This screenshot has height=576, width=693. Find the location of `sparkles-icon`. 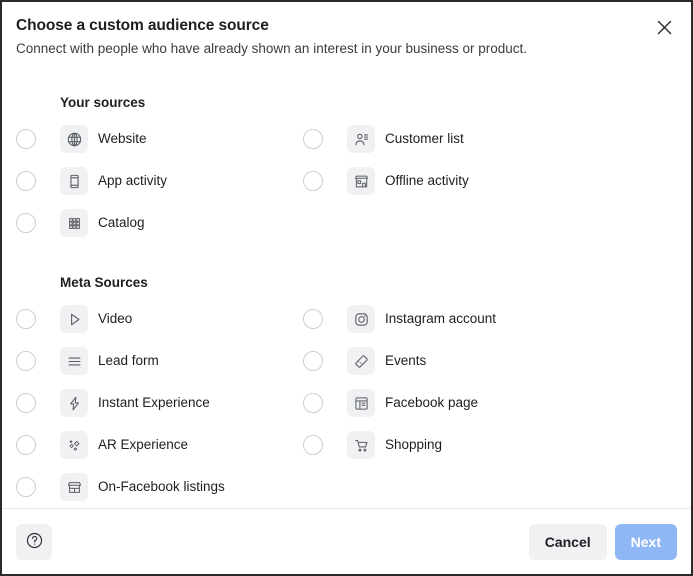

sparkles-icon is located at coordinates (74, 445).